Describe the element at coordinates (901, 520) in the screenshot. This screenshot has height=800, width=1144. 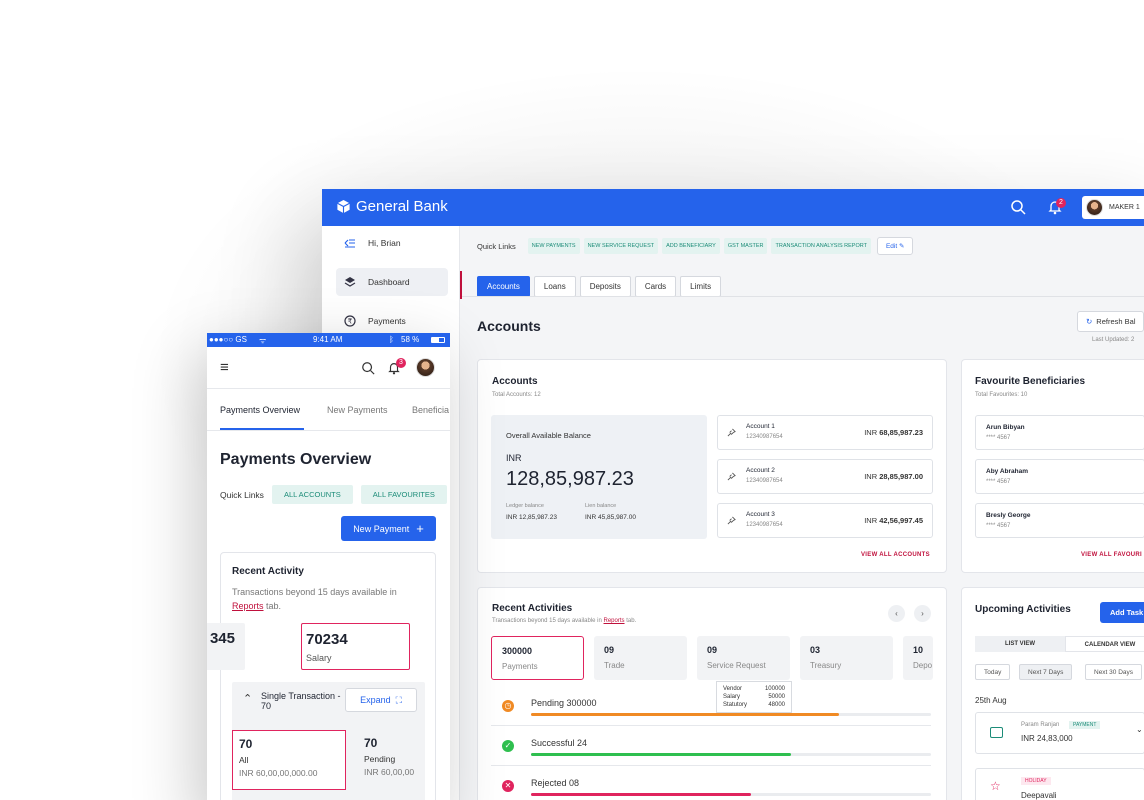
I see `account-balance: 42,56,997.45` at that location.